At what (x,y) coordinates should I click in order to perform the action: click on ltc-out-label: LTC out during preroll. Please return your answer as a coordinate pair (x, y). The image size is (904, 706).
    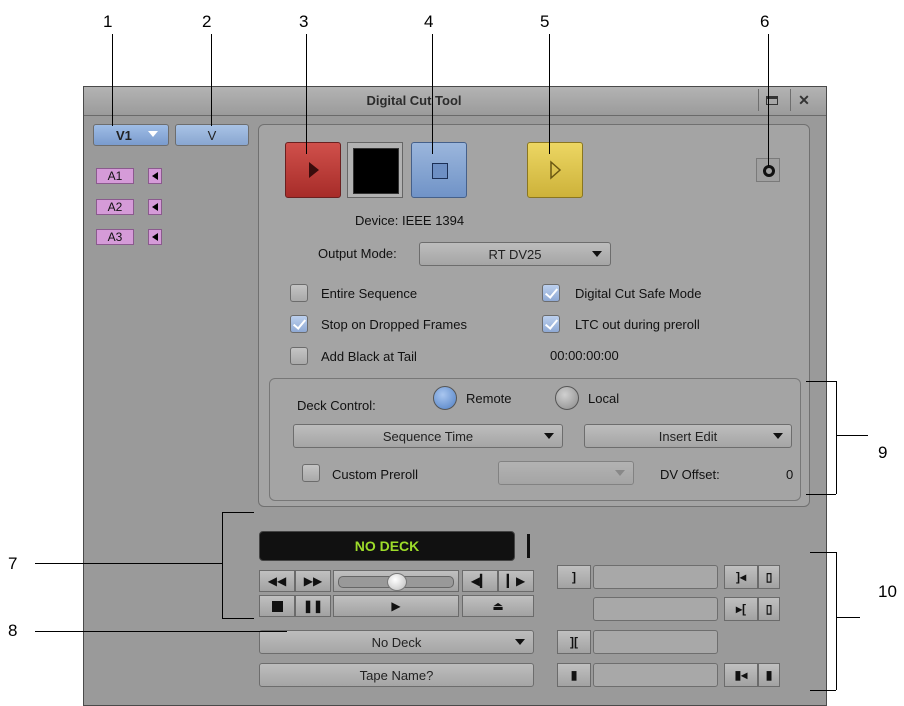
    Looking at the image, I should click on (637, 324).